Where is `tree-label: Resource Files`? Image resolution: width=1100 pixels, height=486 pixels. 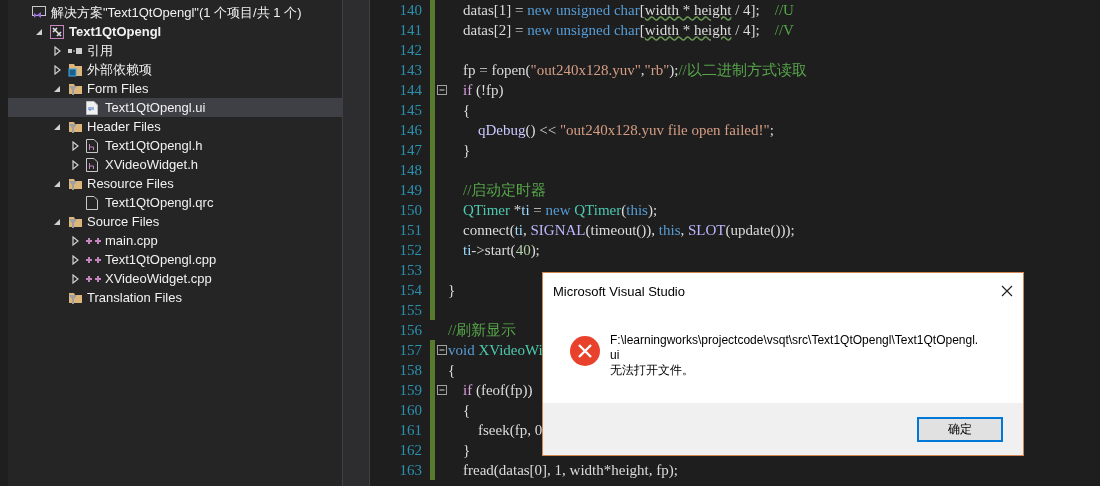 tree-label: Resource Files is located at coordinates (130, 183).